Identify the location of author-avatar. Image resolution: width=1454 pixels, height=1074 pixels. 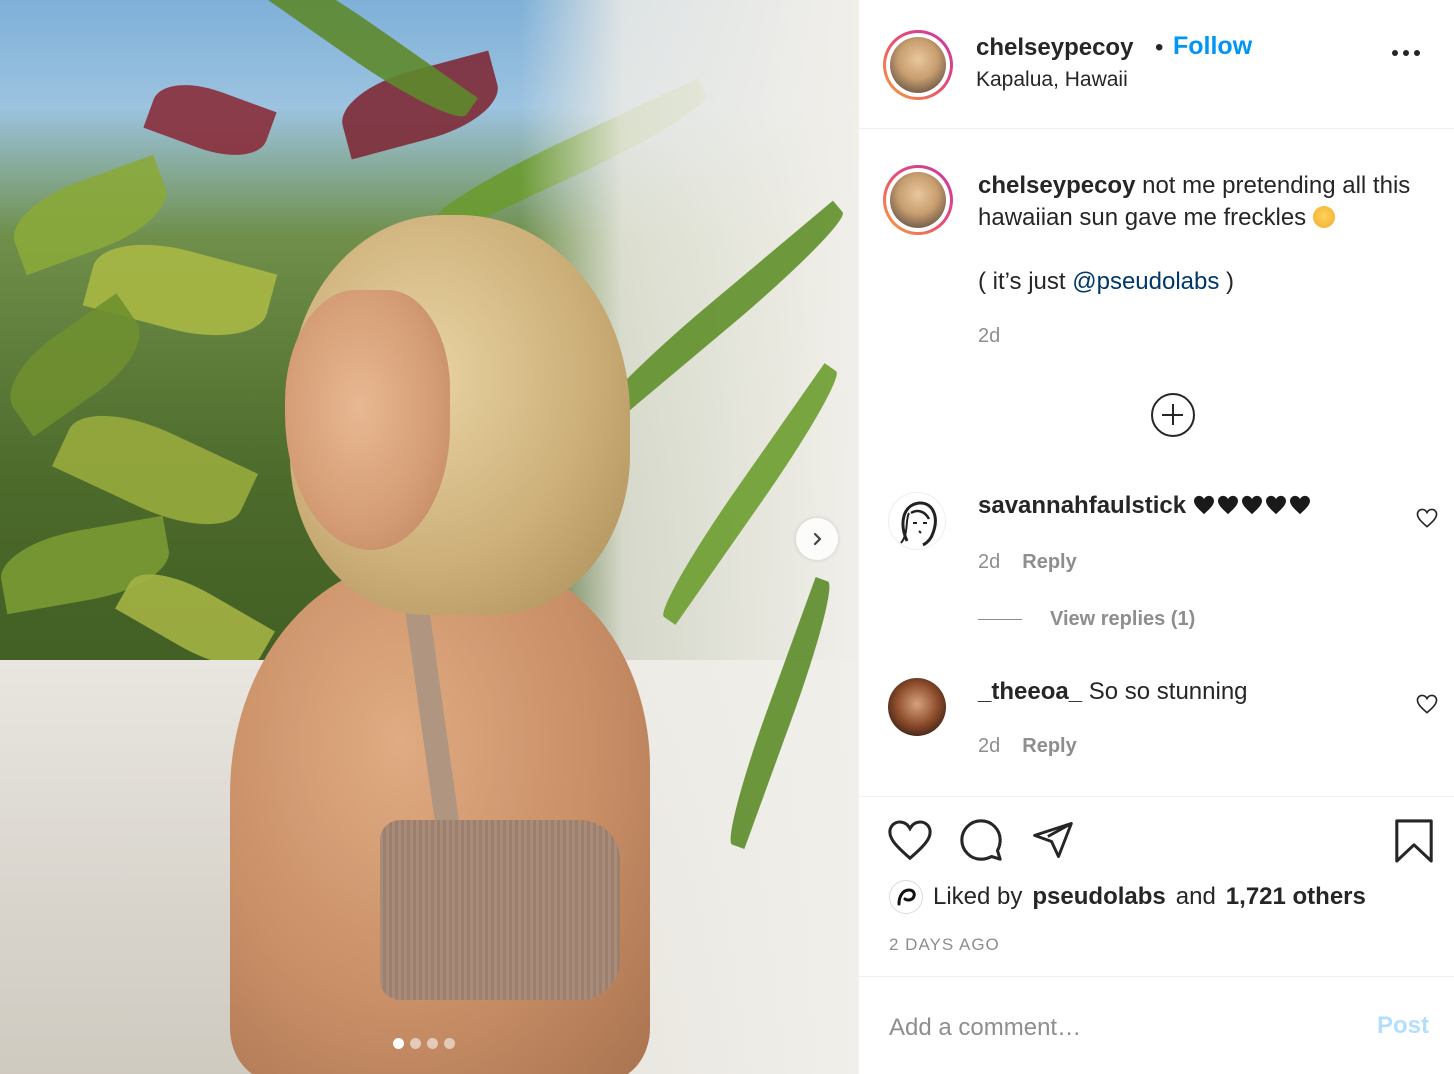
(918, 65).